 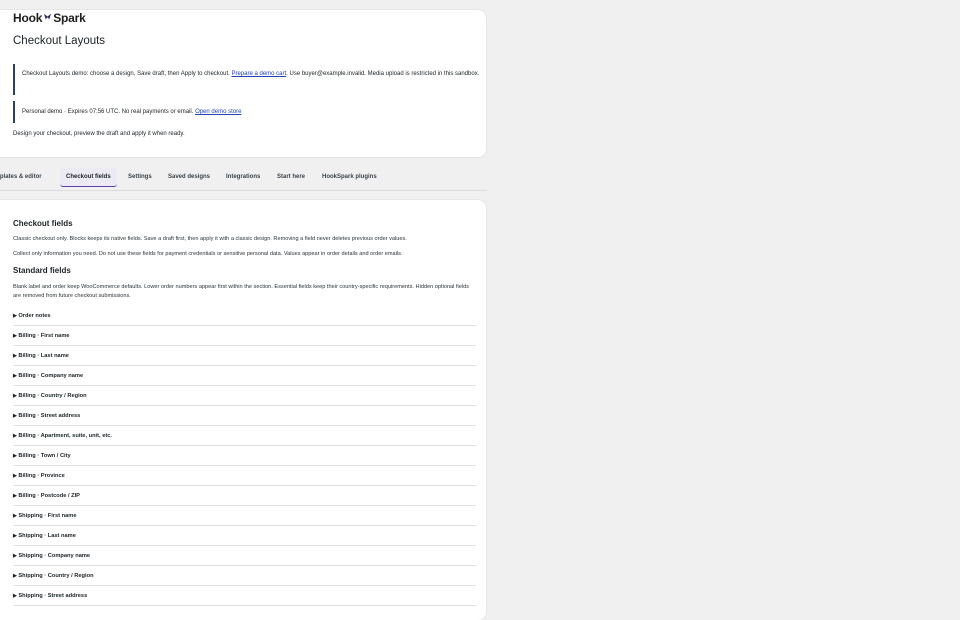 What do you see at coordinates (47, 515) in the screenshot?
I see `field-label: Shipping · First name` at bounding box center [47, 515].